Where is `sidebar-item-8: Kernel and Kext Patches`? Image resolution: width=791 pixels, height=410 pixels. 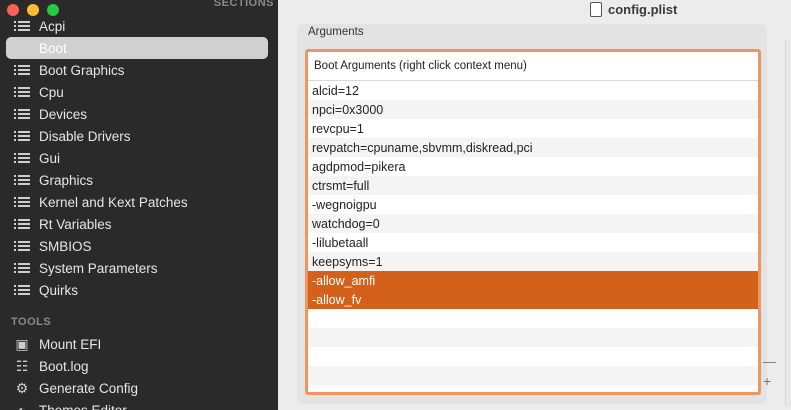
sidebar-item-8: Kernel and Kext Patches is located at coordinates (137, 202).